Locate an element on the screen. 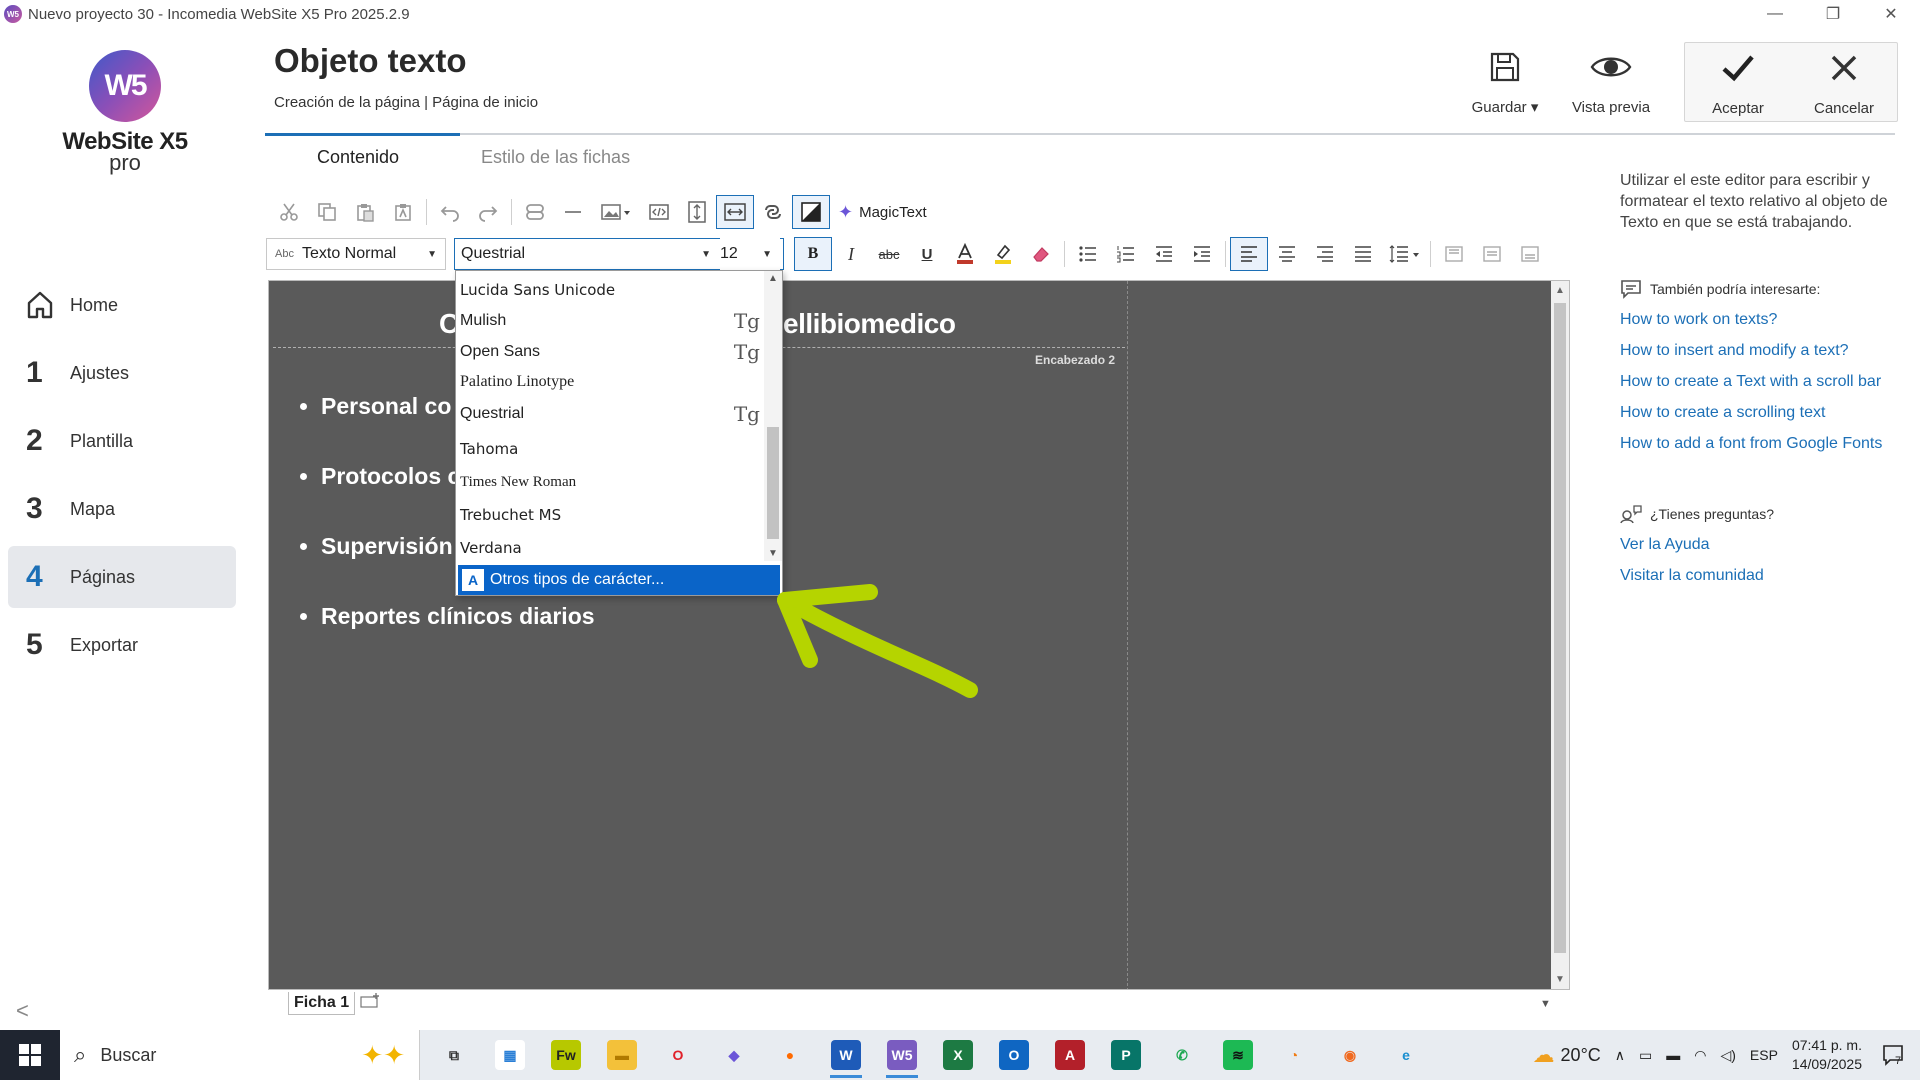  outdent-button is located at coordinates (1164, 254).